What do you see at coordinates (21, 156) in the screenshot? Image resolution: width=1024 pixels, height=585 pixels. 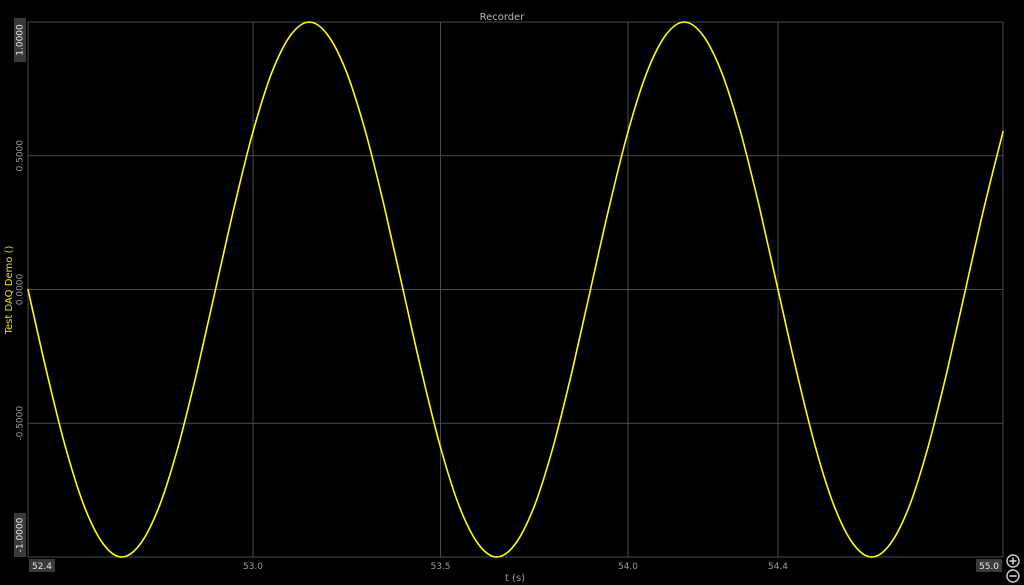 I see `y-tick-label: 0.5000` at bounding box center [21, 156].